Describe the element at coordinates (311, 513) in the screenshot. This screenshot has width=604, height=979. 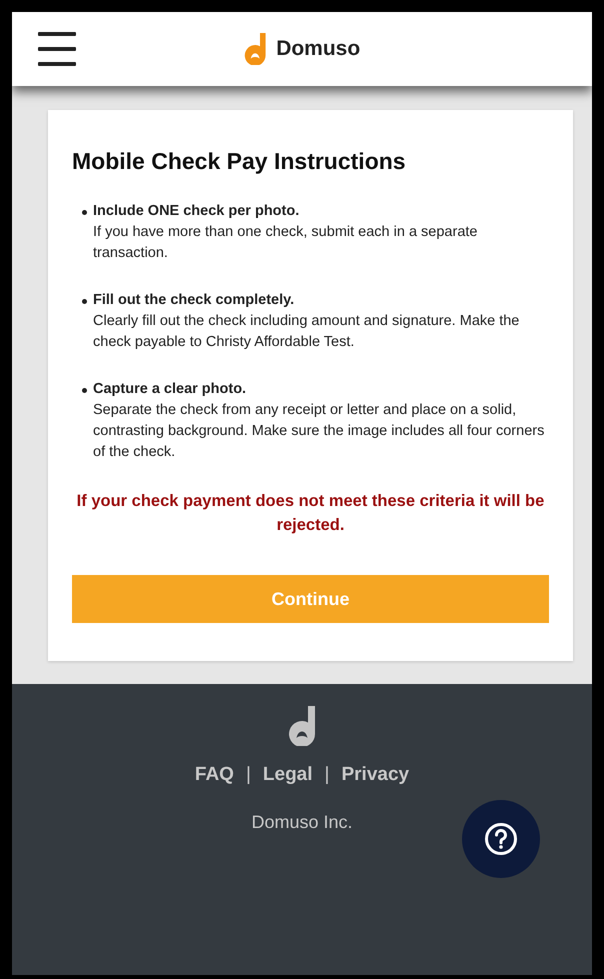
I see `warning-text: If your check payment does not meet these criteria it will be rejected.` at that location.